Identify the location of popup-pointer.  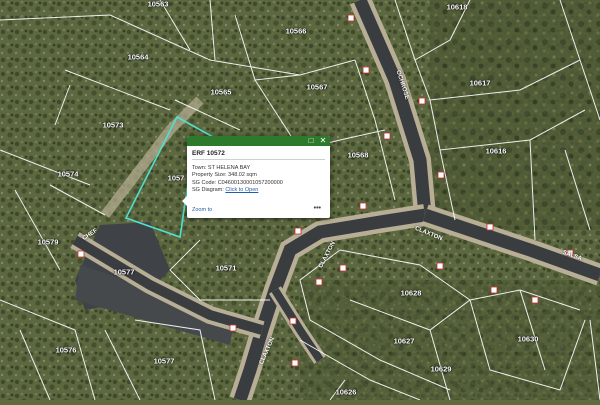
(184, 201).